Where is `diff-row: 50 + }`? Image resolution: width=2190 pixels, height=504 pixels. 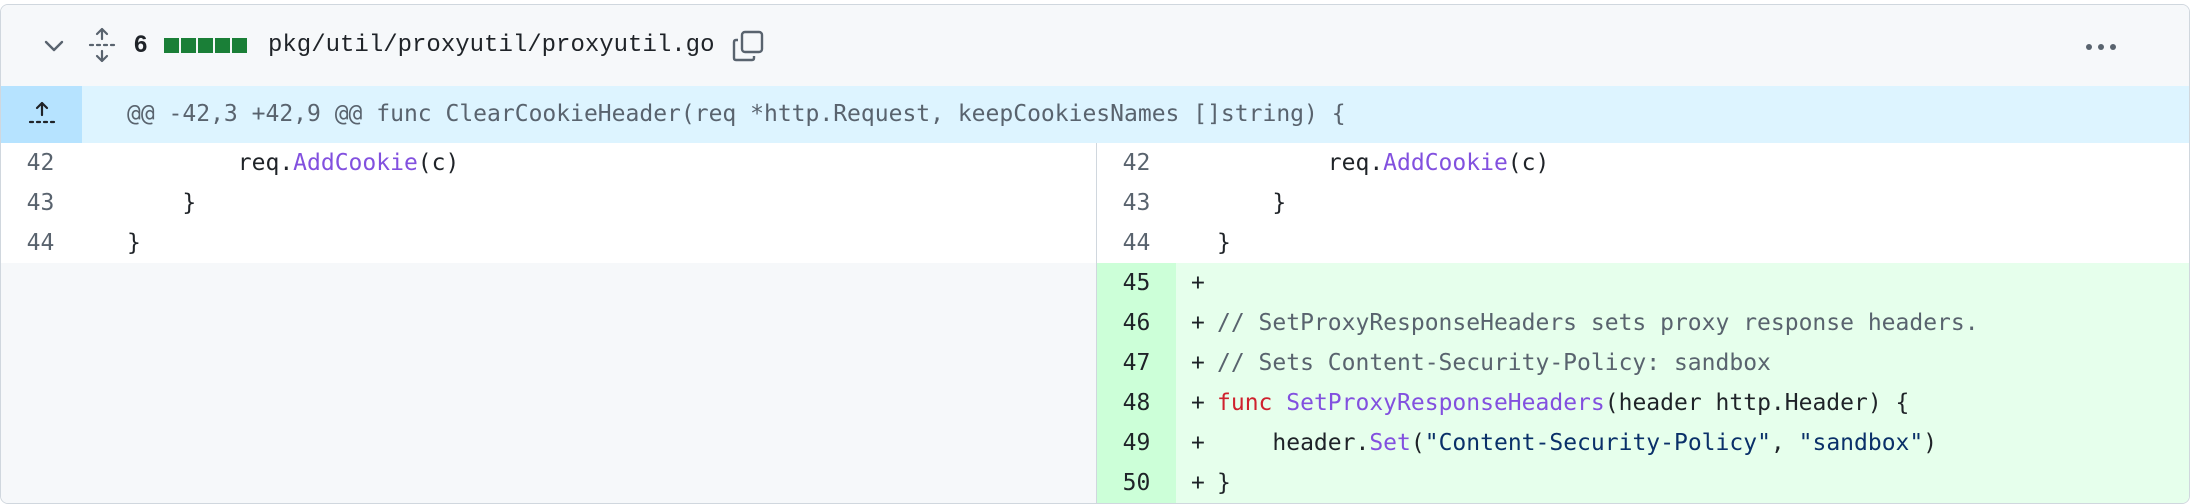
diff-row: 50 + } is located at coordinates (1095, 483).